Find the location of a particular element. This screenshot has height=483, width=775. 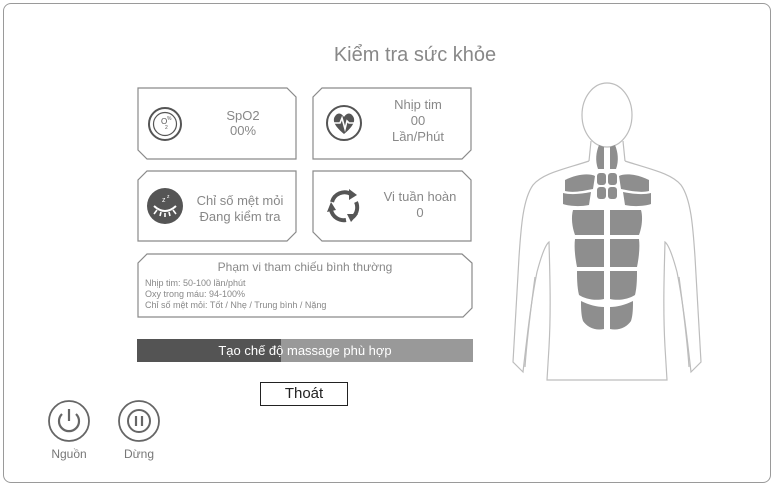

pause-button is located at coordinates (139, 421).